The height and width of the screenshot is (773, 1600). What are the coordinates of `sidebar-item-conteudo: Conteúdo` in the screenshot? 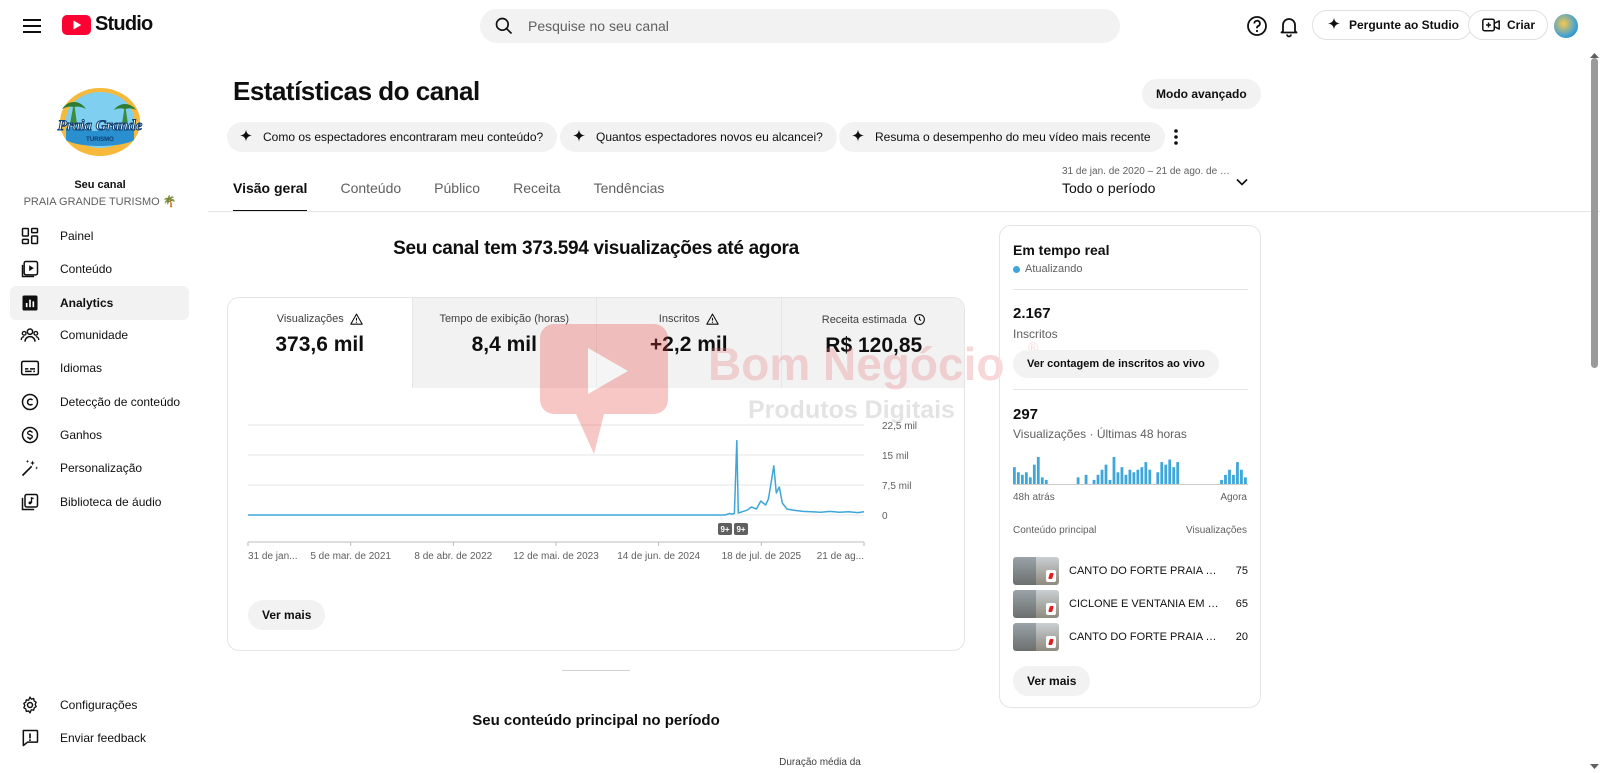 It's located at (99, 269).